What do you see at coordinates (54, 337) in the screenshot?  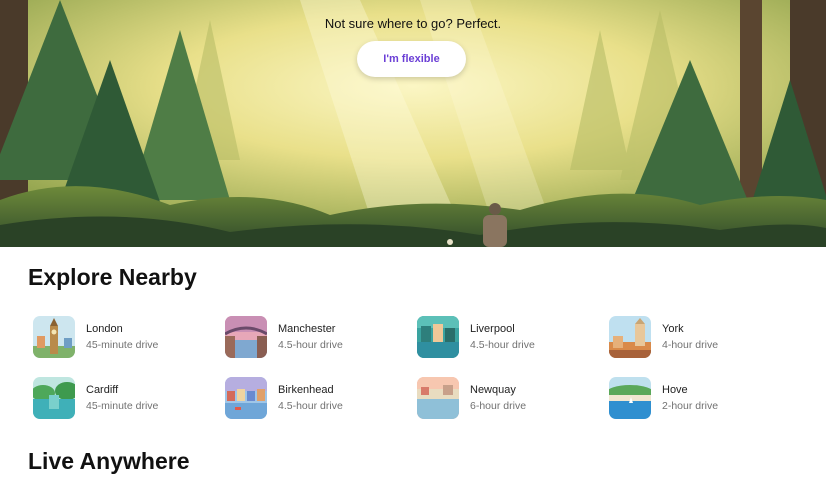 I see `london-thumbnail` at bounding box center [54, 337].